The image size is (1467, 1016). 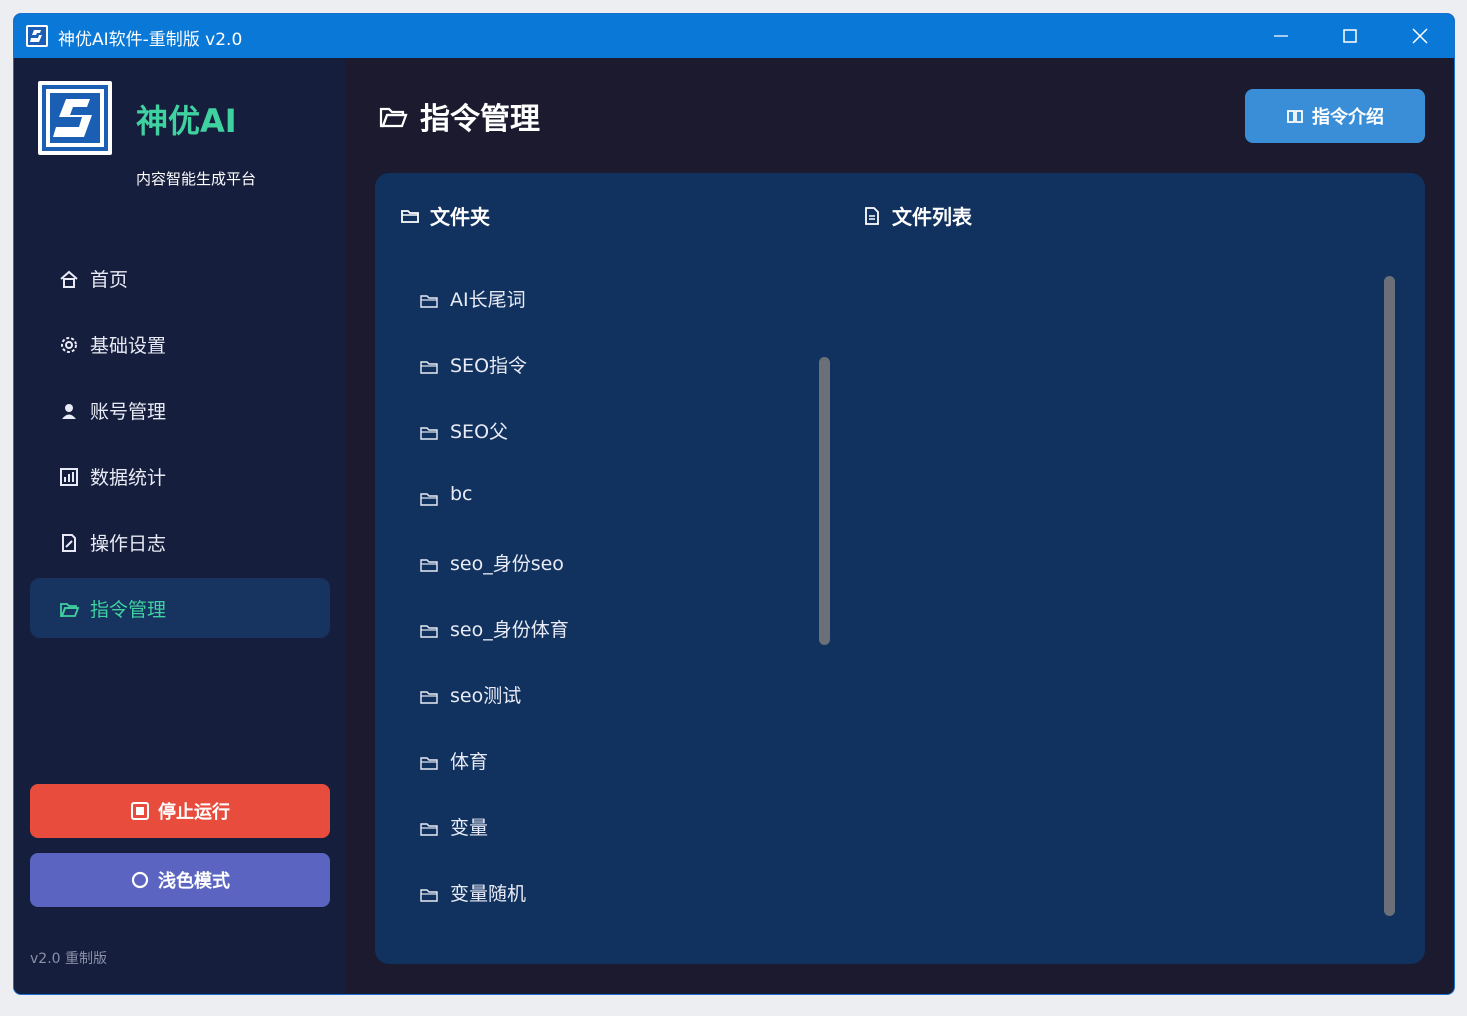 I want to click on folder-name: AI长尾词, so click(x=488, y=300).